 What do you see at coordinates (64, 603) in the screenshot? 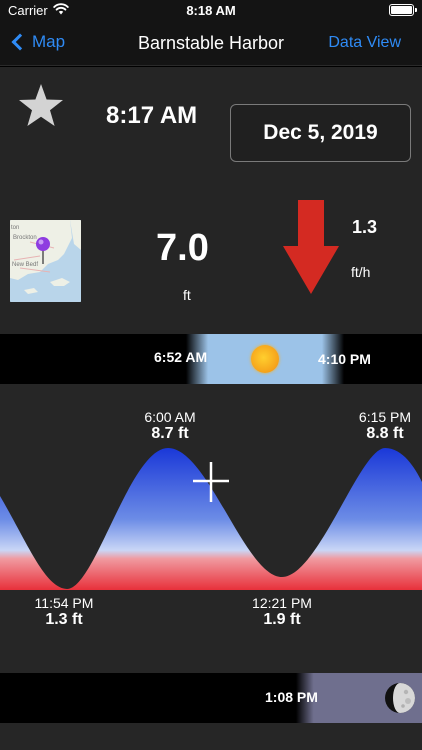
I see `low-tide-1-time: 11:54 PM` at bounding box center [64, 603].